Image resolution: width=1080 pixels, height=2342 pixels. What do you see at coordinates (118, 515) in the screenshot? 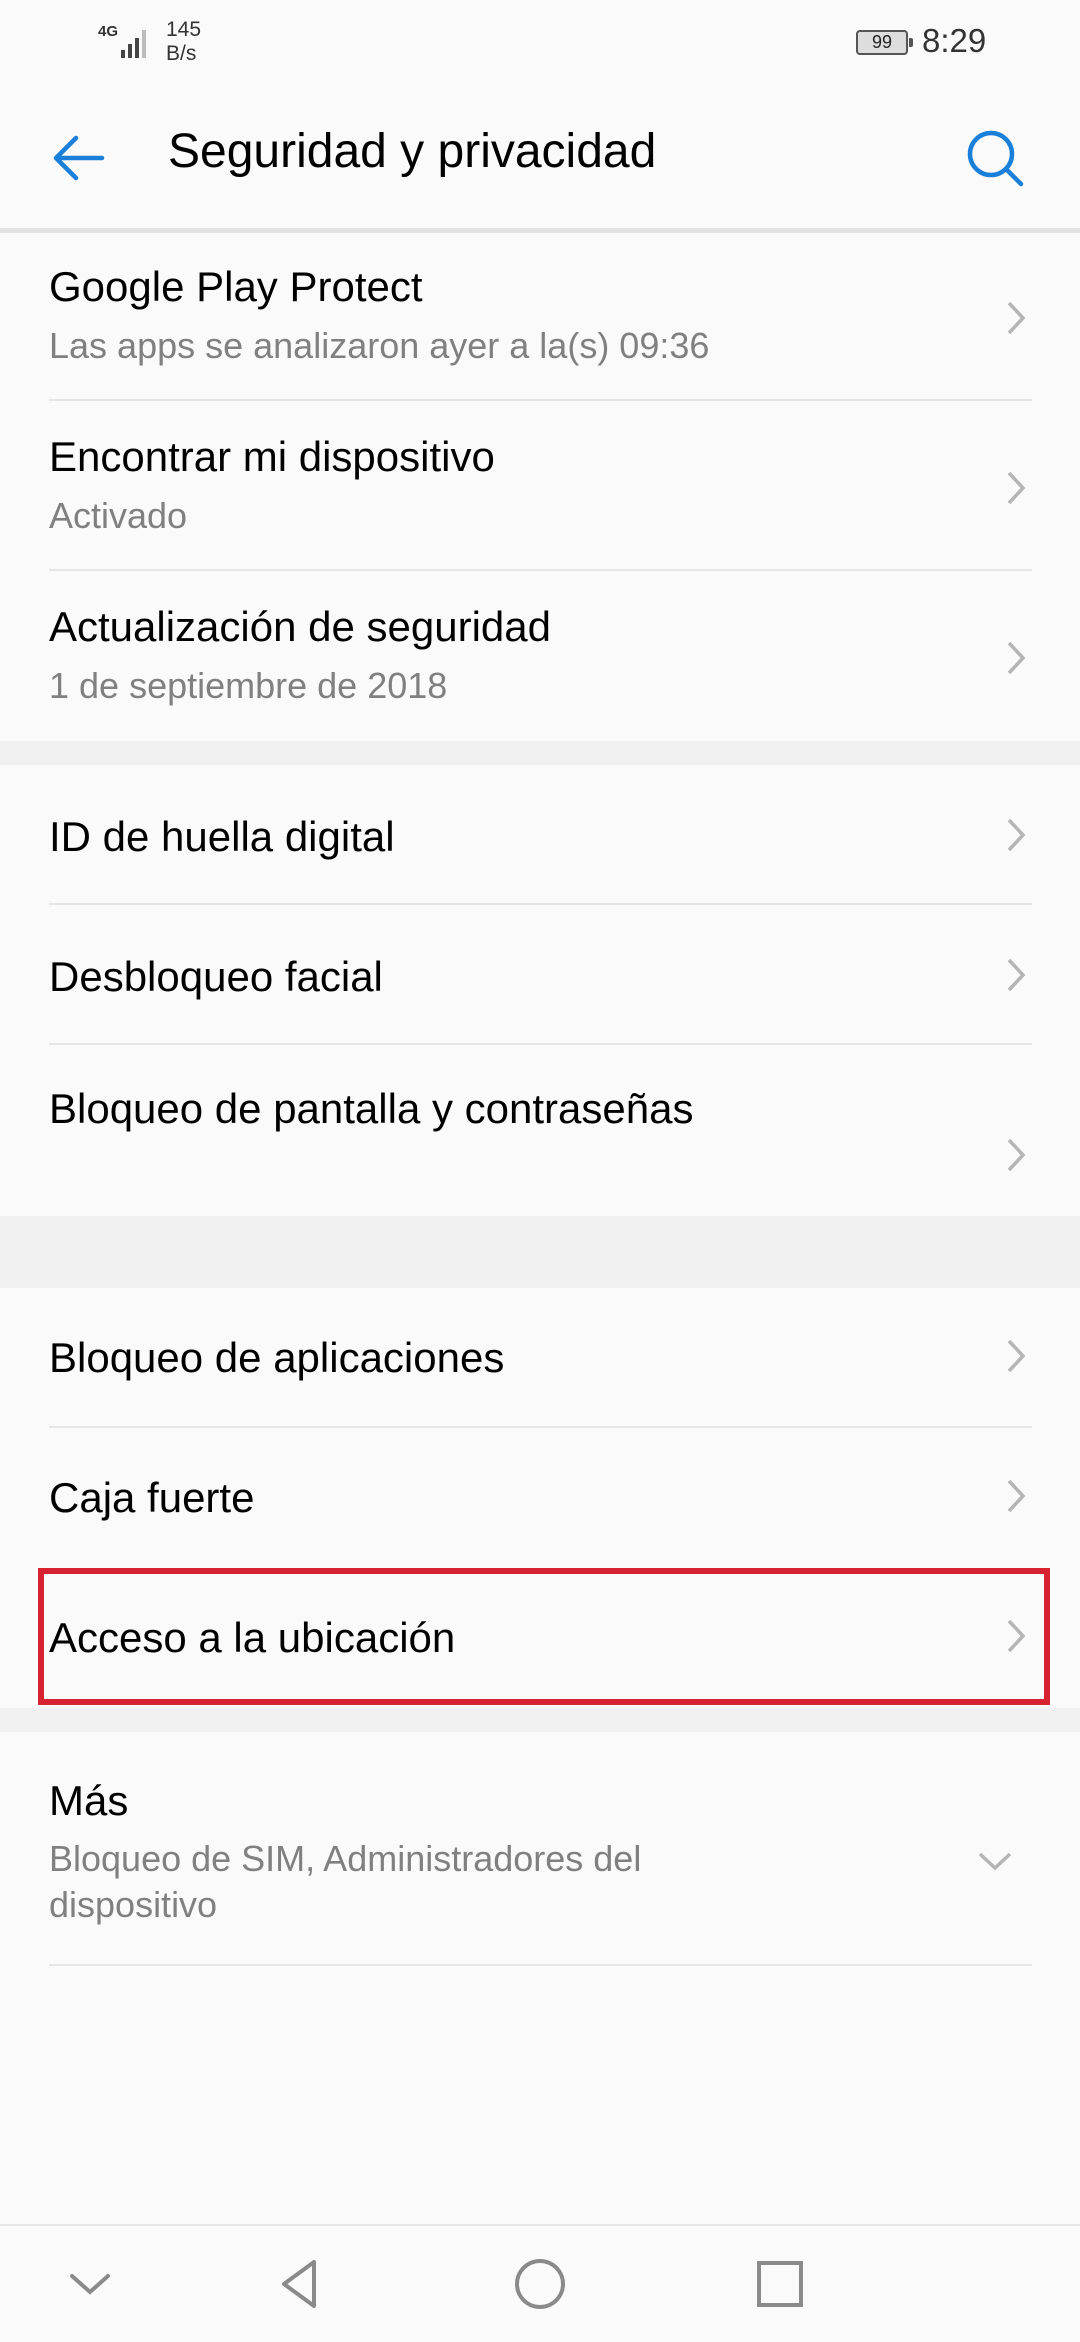
I see `item-subtitle: Activado` at bounding box center [118, 515].